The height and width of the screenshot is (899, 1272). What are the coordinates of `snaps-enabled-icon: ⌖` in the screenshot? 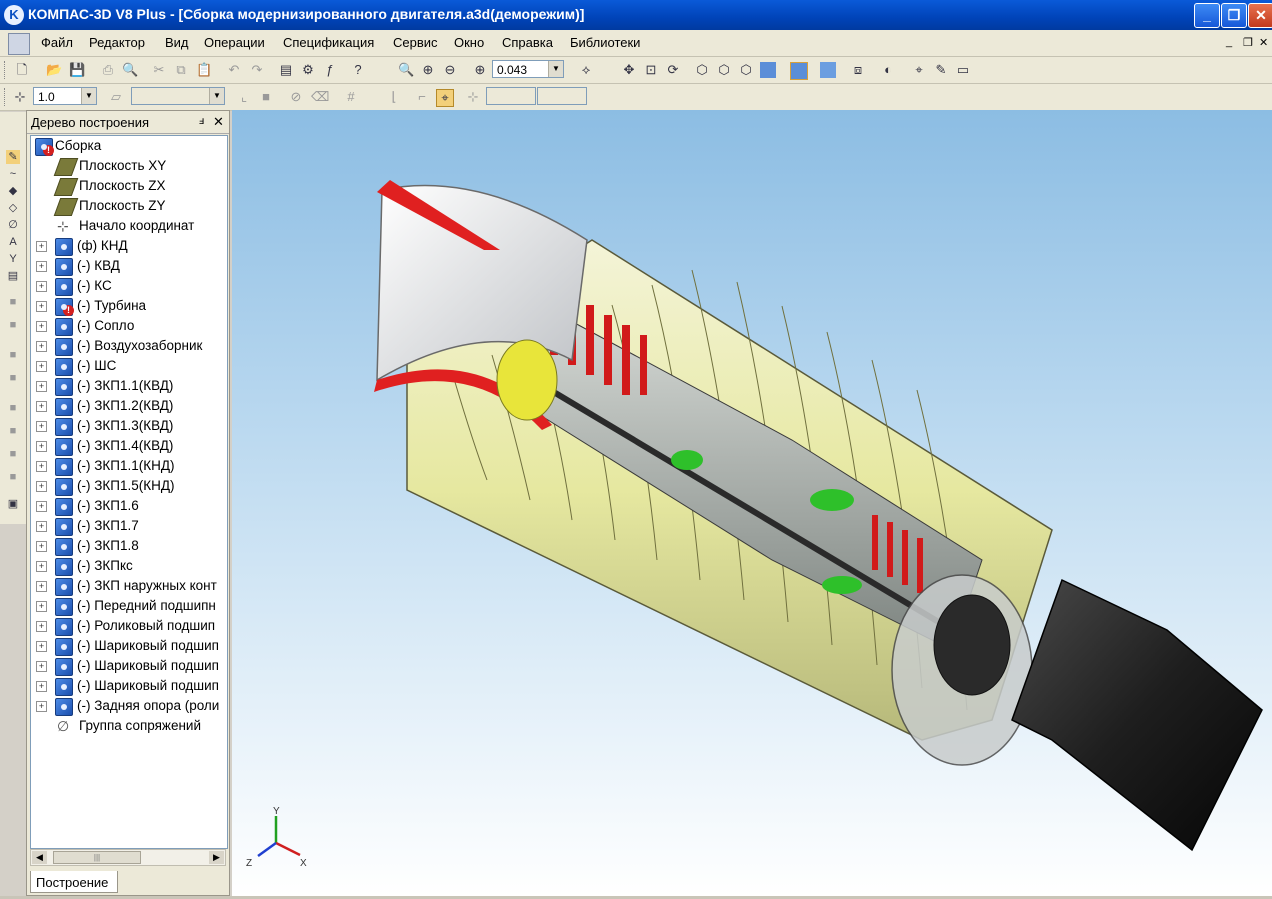 It's located at (445, 98).